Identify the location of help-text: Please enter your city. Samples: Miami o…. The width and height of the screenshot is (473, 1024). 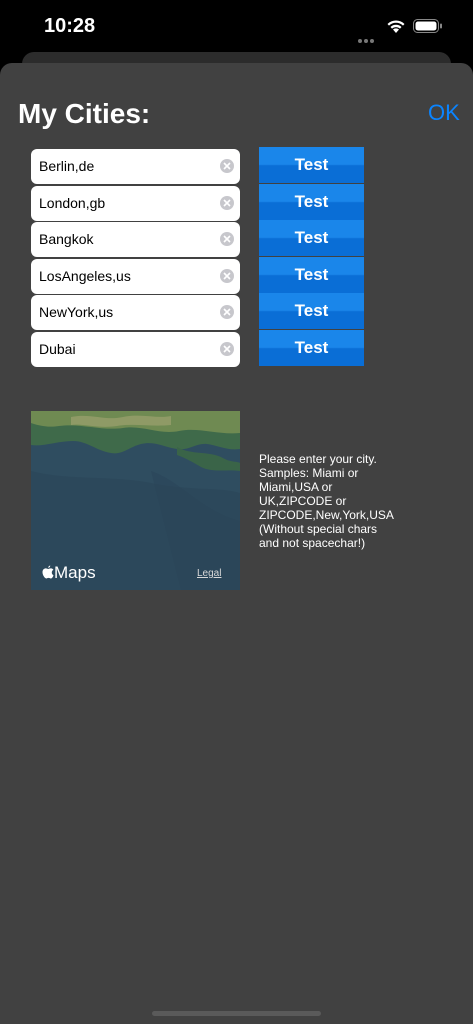
(326, 501).